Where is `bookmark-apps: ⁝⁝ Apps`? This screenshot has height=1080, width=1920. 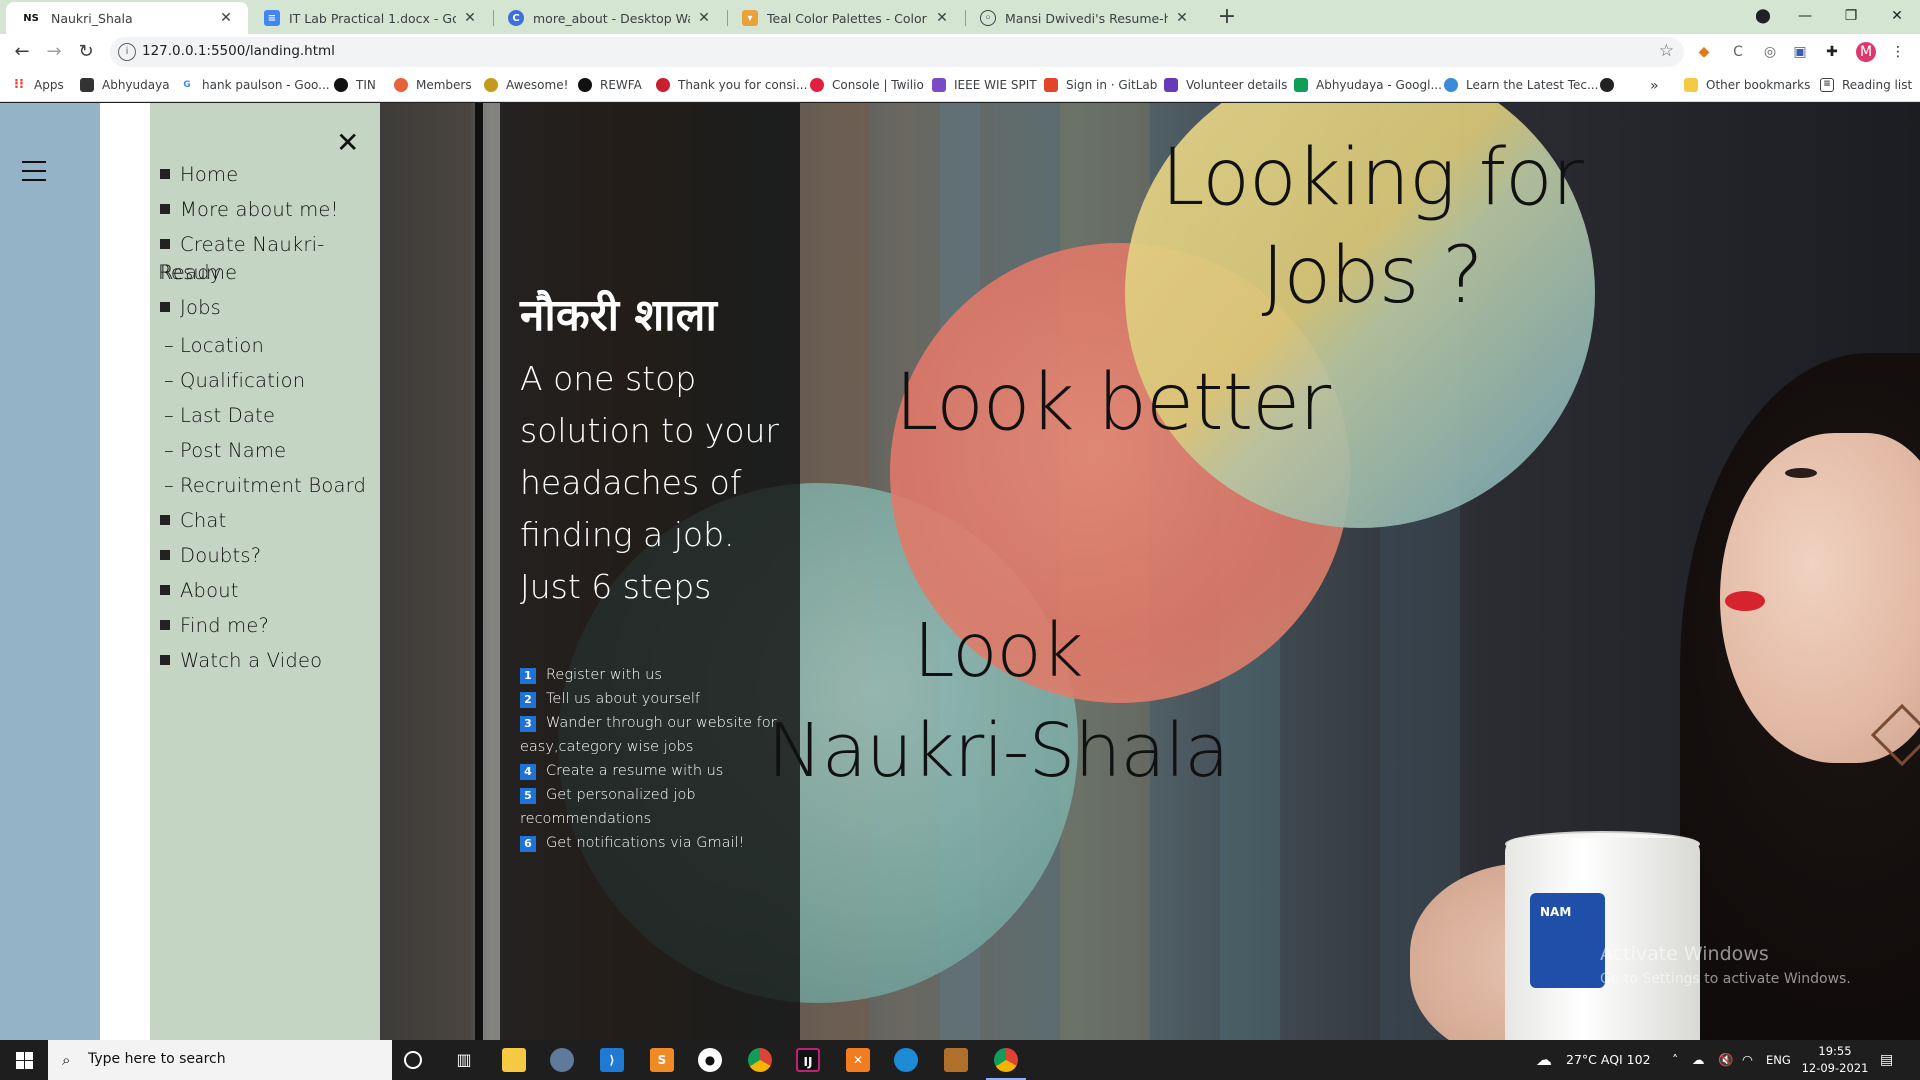 bookmark-apps: ⁝⁝ Apps is located at coordinates (38, 85).